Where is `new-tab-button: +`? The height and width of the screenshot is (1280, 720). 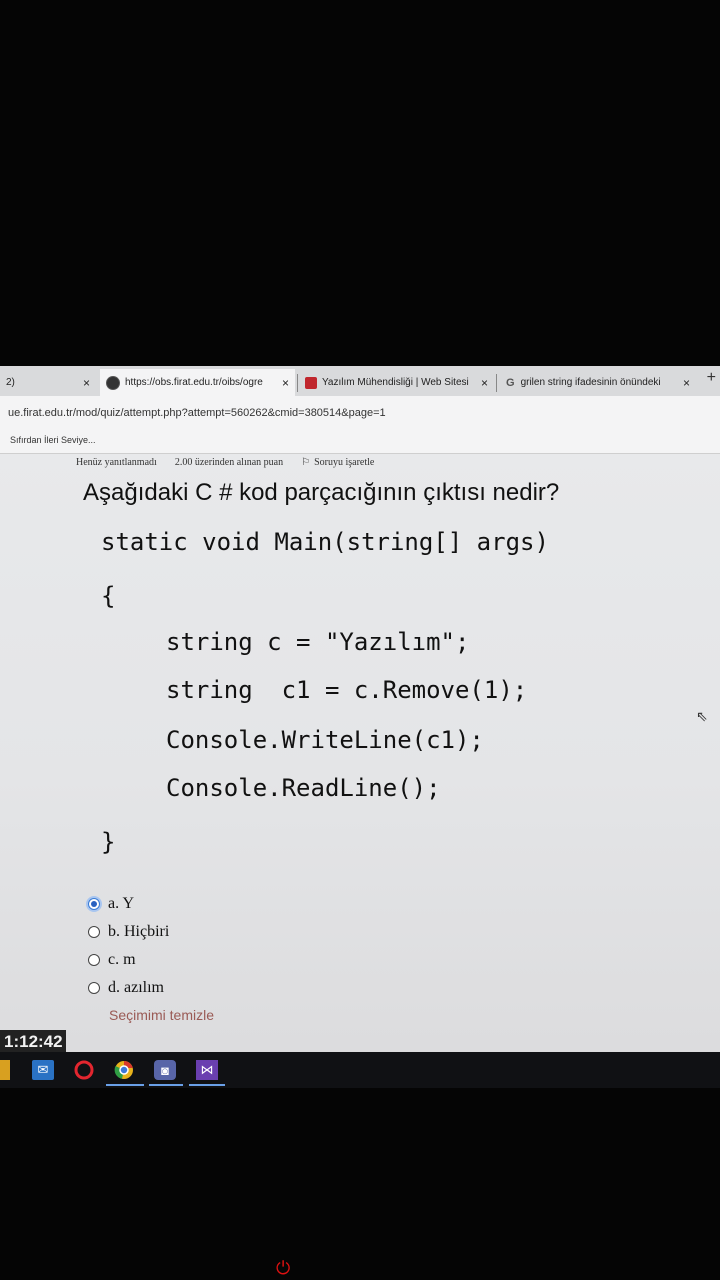
new-tab-button: + is located at coordinates (711, 378).